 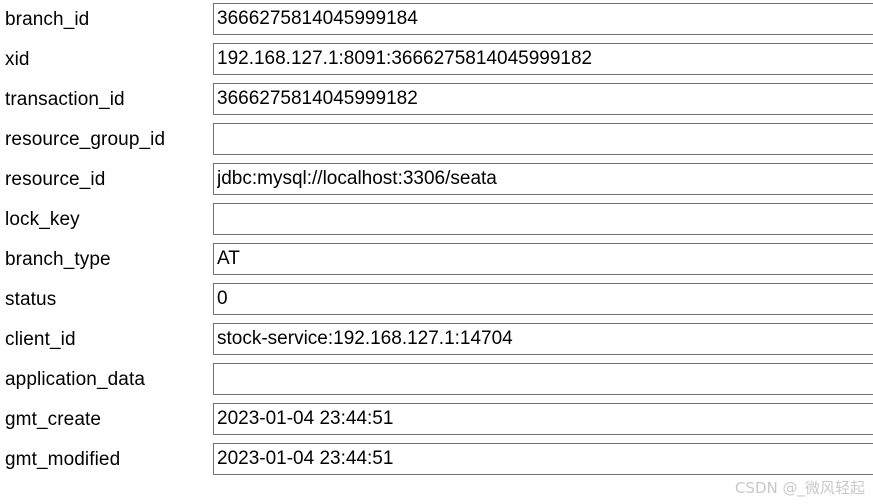 I want to click on field-row: lock_key, so click(x=436, y=220).